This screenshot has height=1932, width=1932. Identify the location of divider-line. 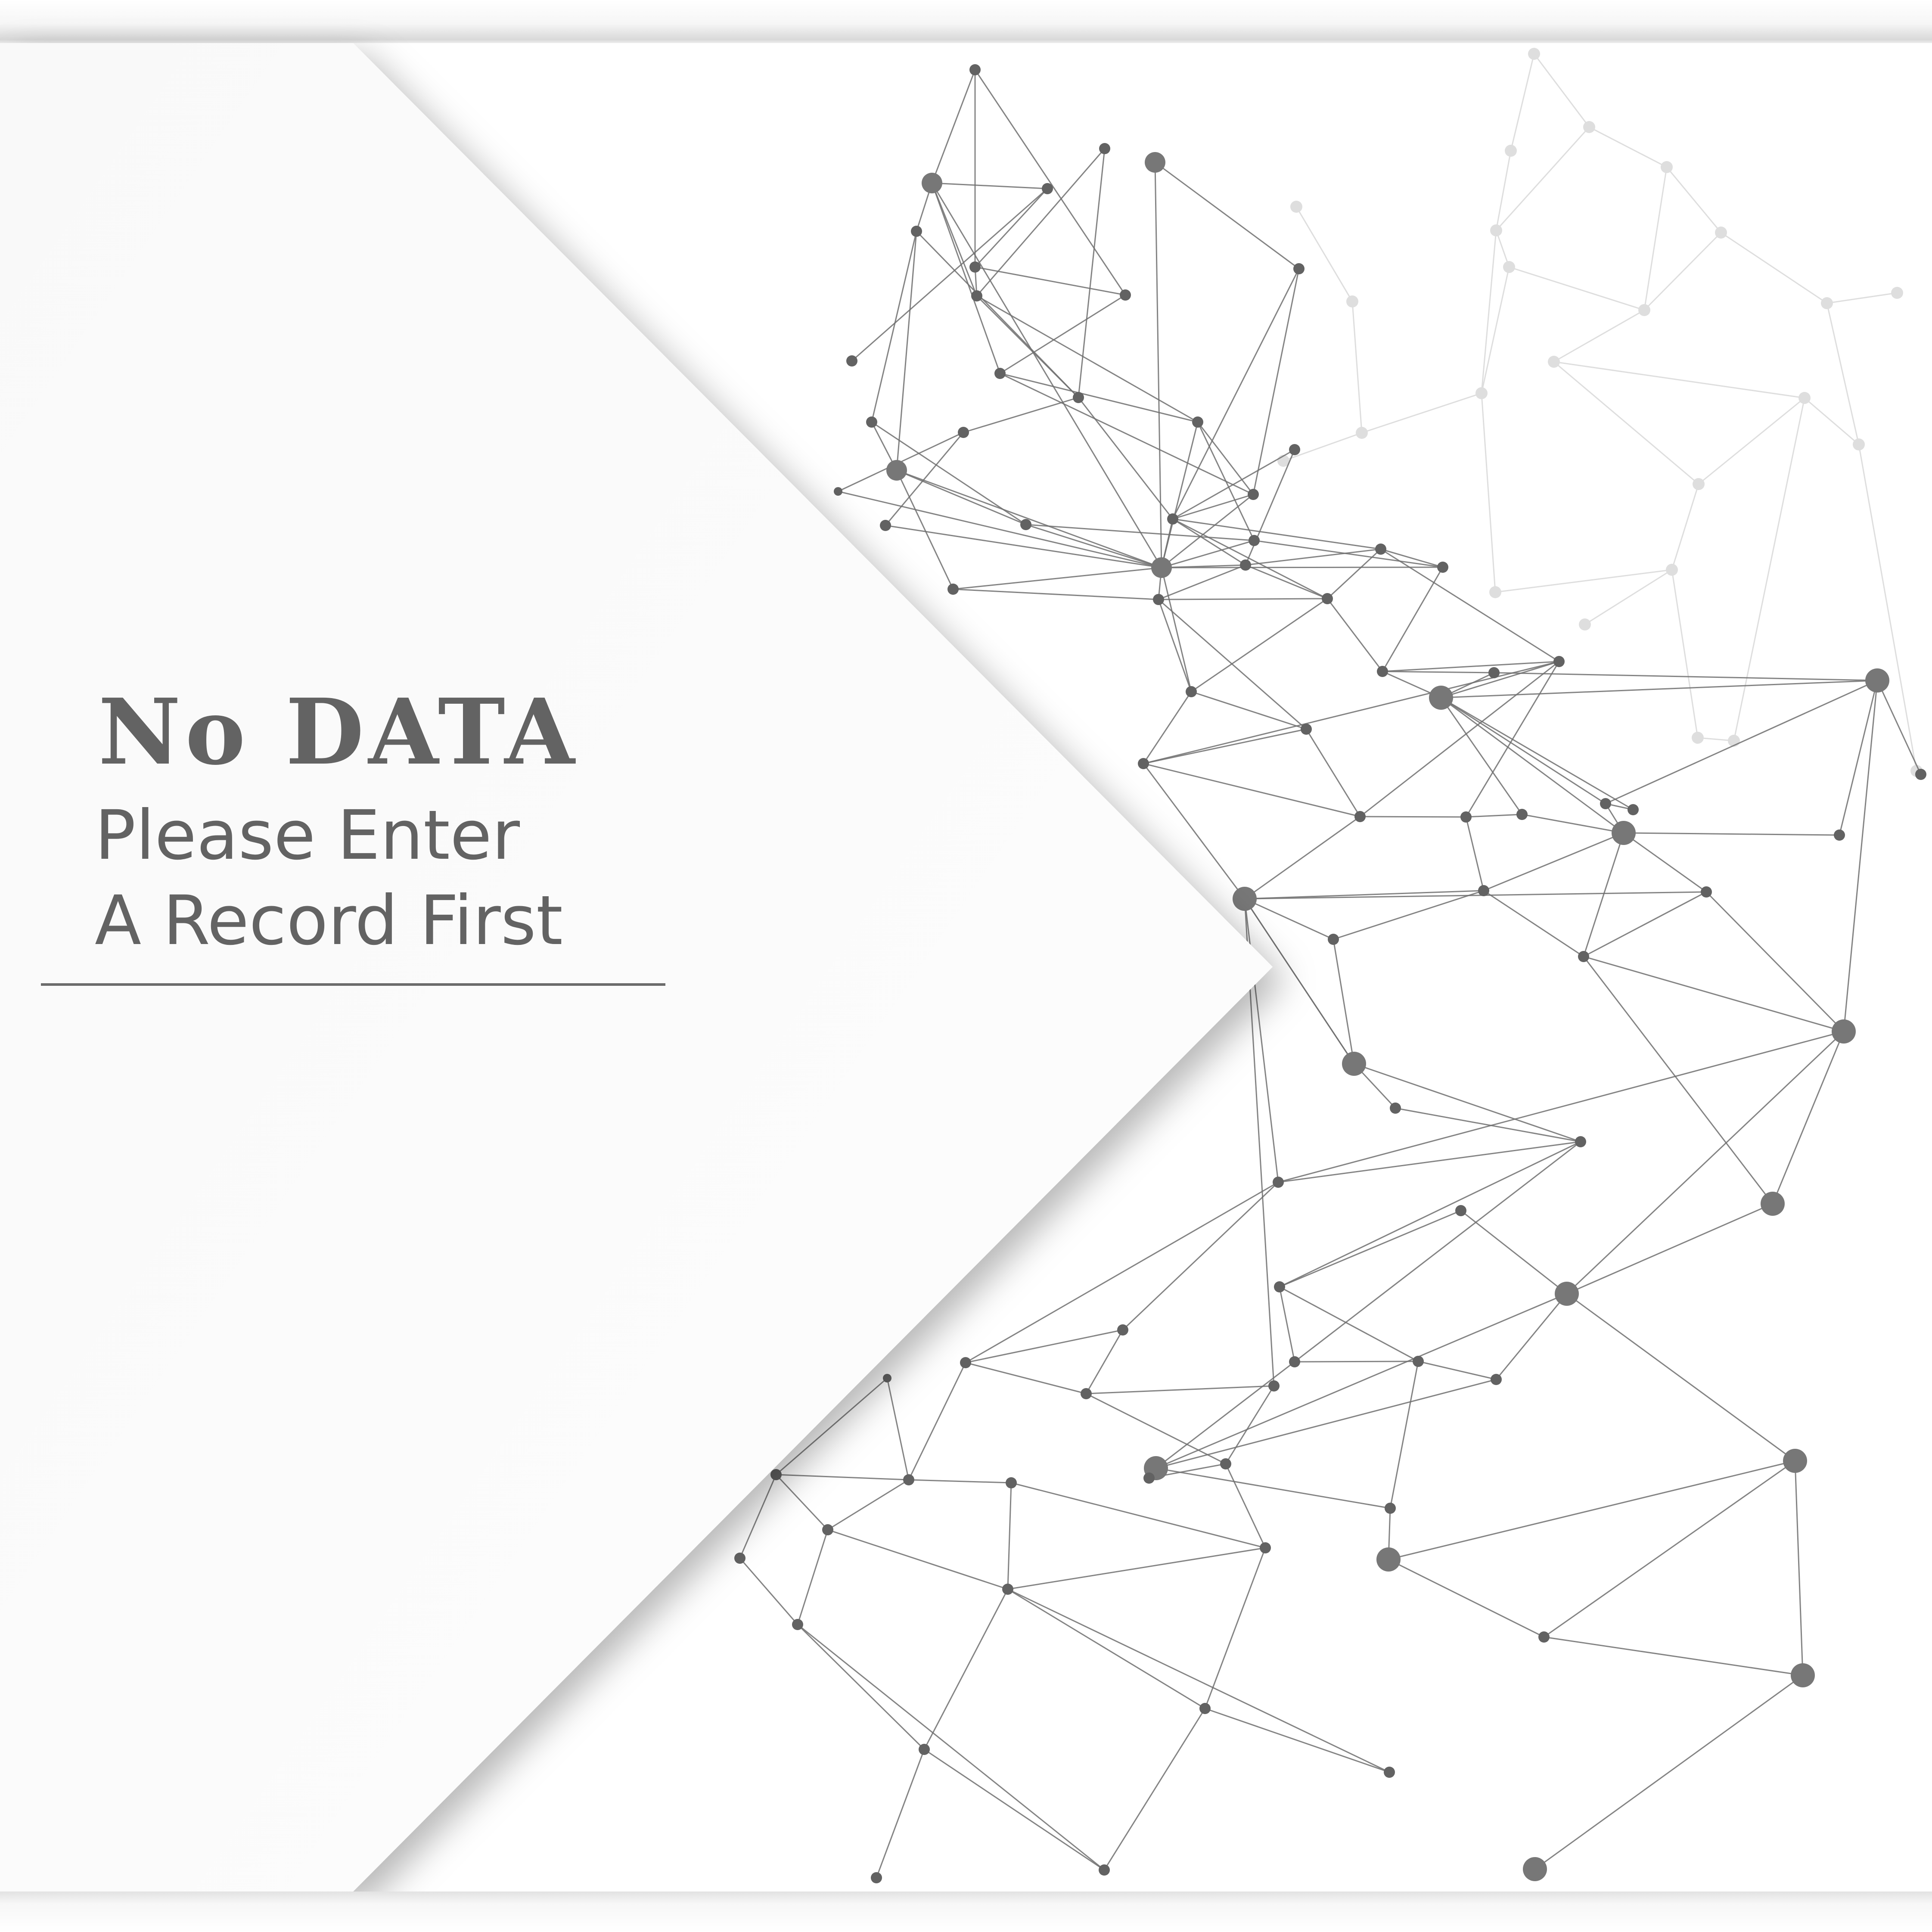
(353, 984).